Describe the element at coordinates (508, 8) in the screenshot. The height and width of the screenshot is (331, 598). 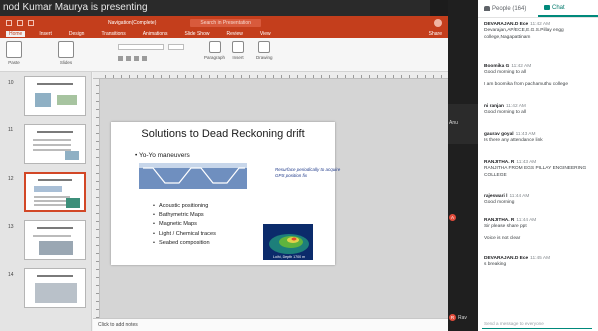
I see `tab-people: People (164)` at that location.